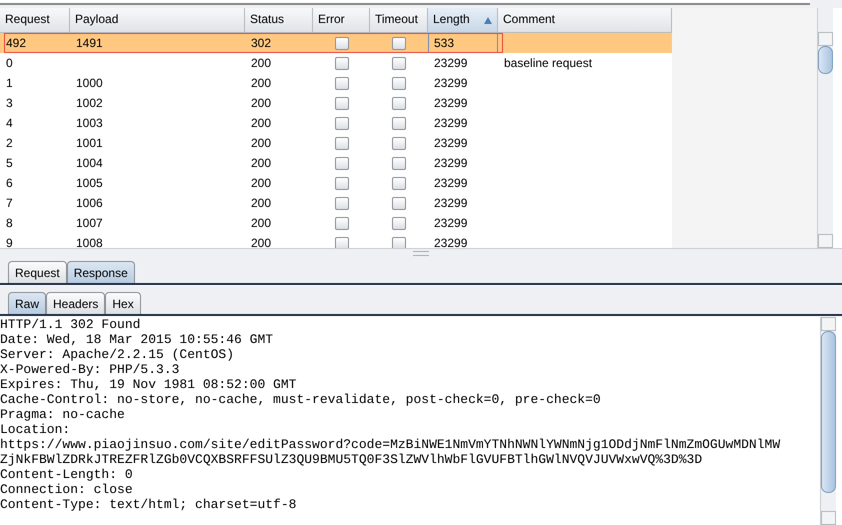  What do you see at coordinates (100, 272) in the screenshot?
I see `tab: Response` at bounding box center [100, 272].